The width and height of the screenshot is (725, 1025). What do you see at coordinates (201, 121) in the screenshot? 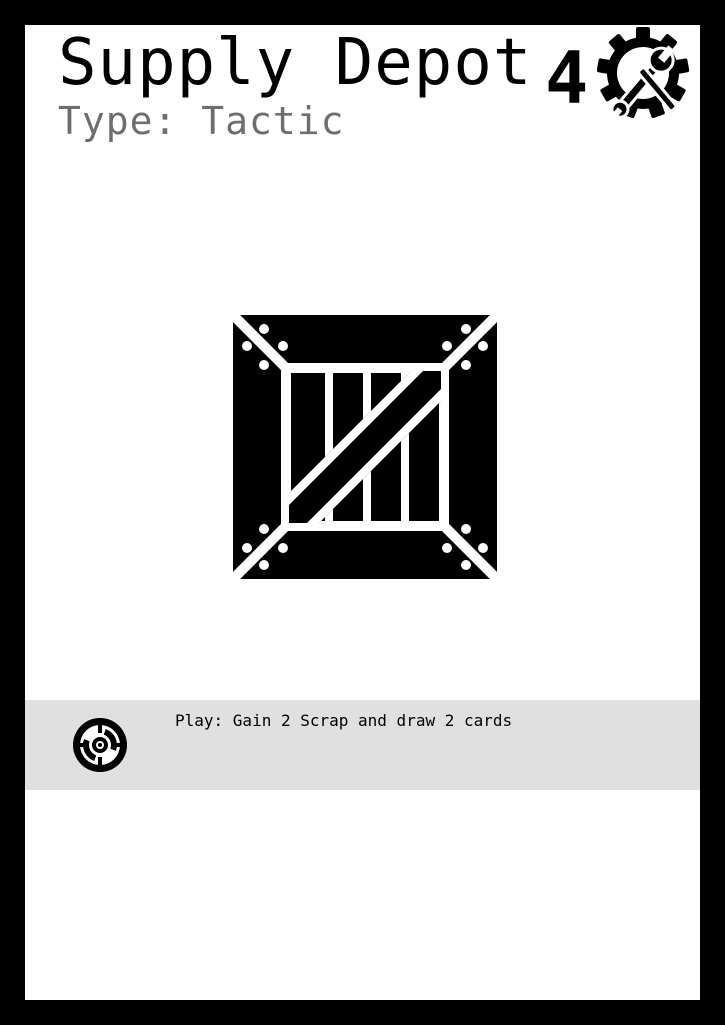
I see `card-type-line: Type: Tactic` at bounding box center [201, 121].